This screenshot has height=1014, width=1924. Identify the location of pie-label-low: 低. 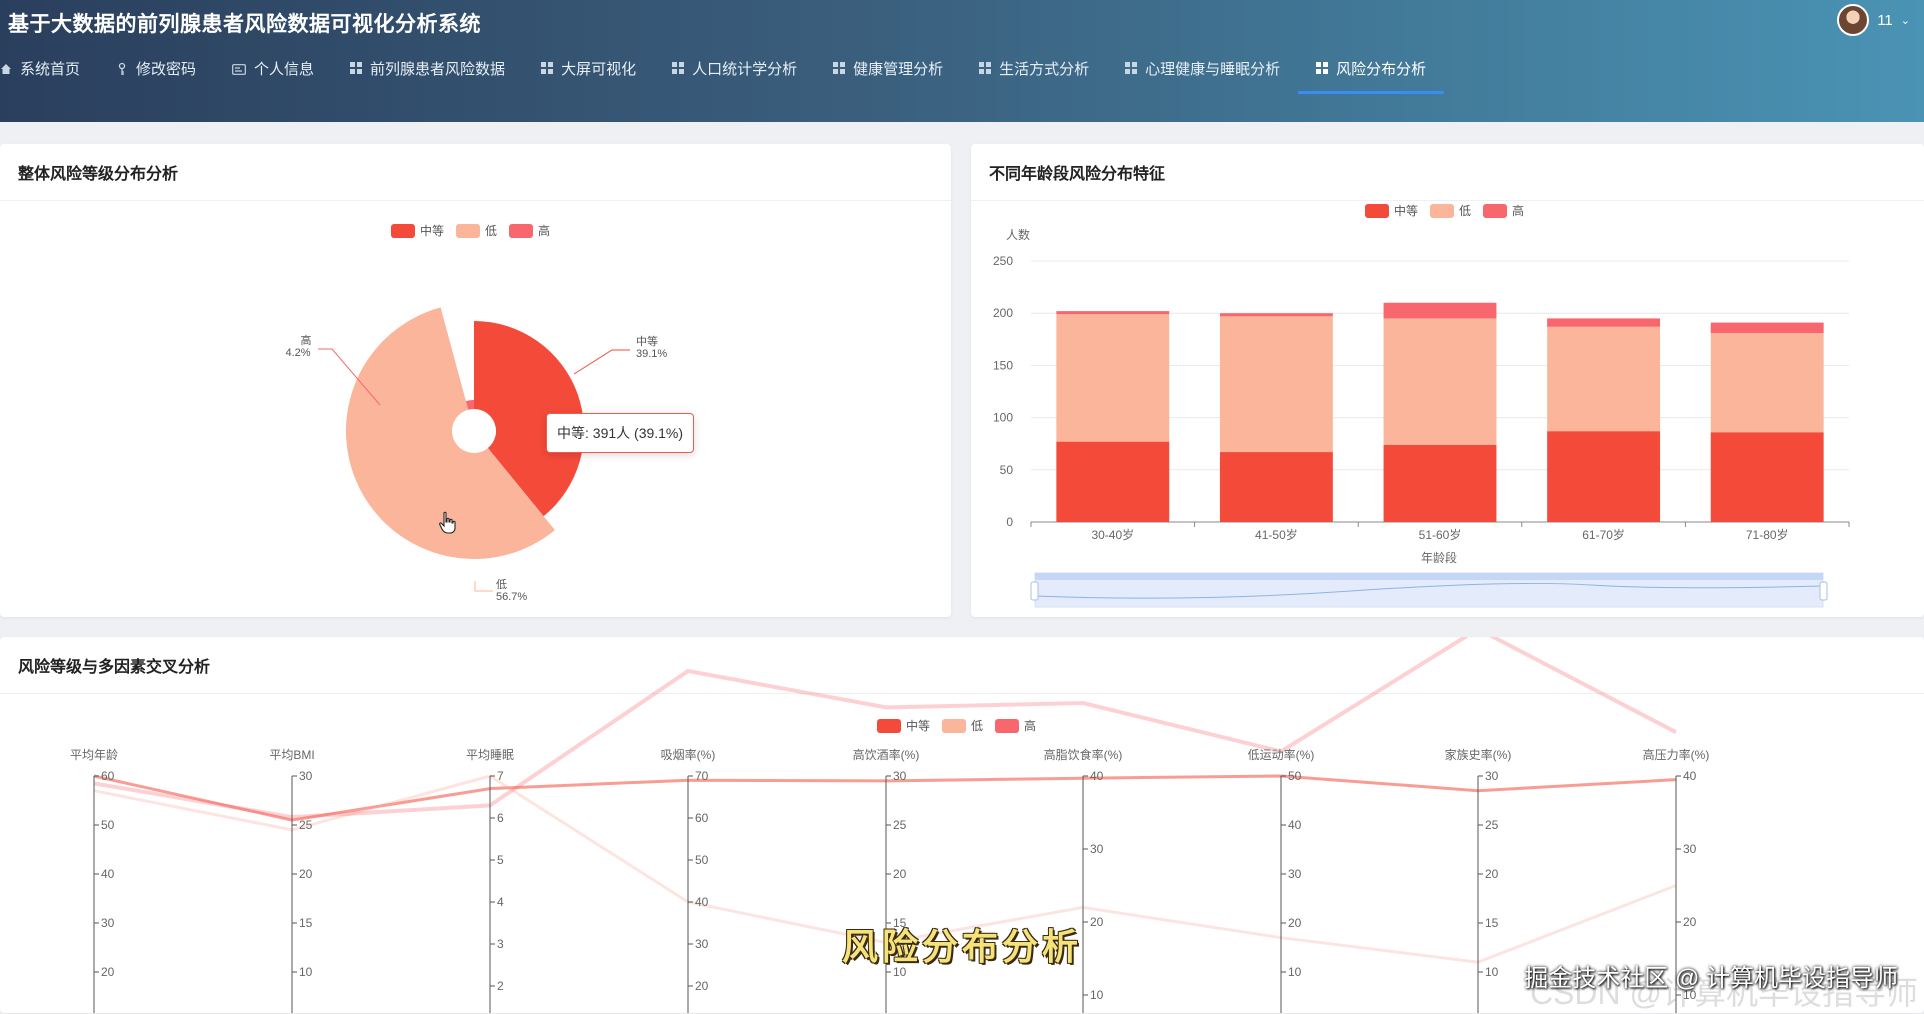
(501, 584).